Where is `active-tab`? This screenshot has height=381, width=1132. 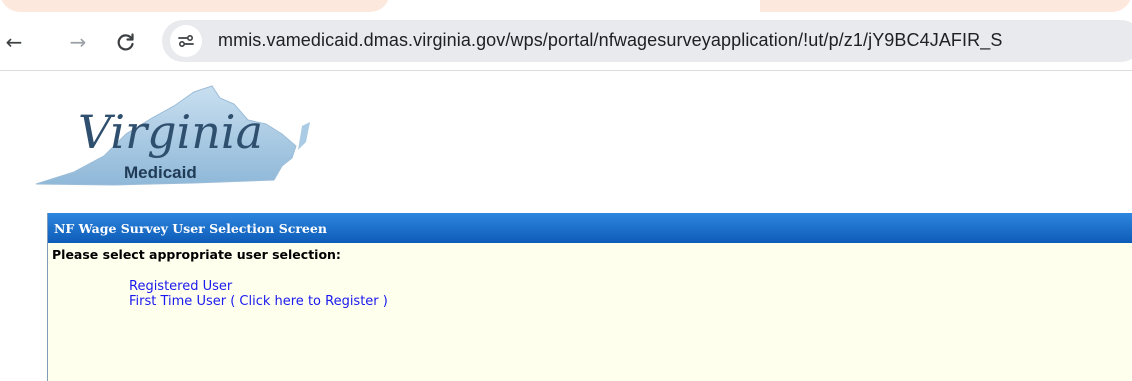
active-tab is located at coordinates (195, 6).